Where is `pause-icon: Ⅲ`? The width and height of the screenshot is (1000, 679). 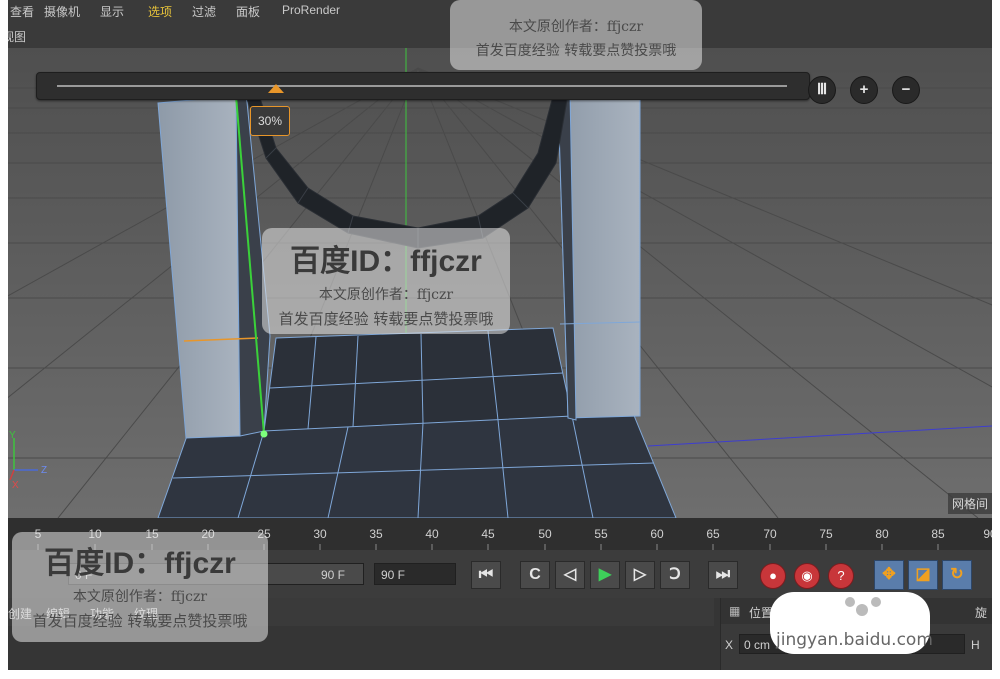
pause-icon: Ⅲ is located at coordinates (822, 89).